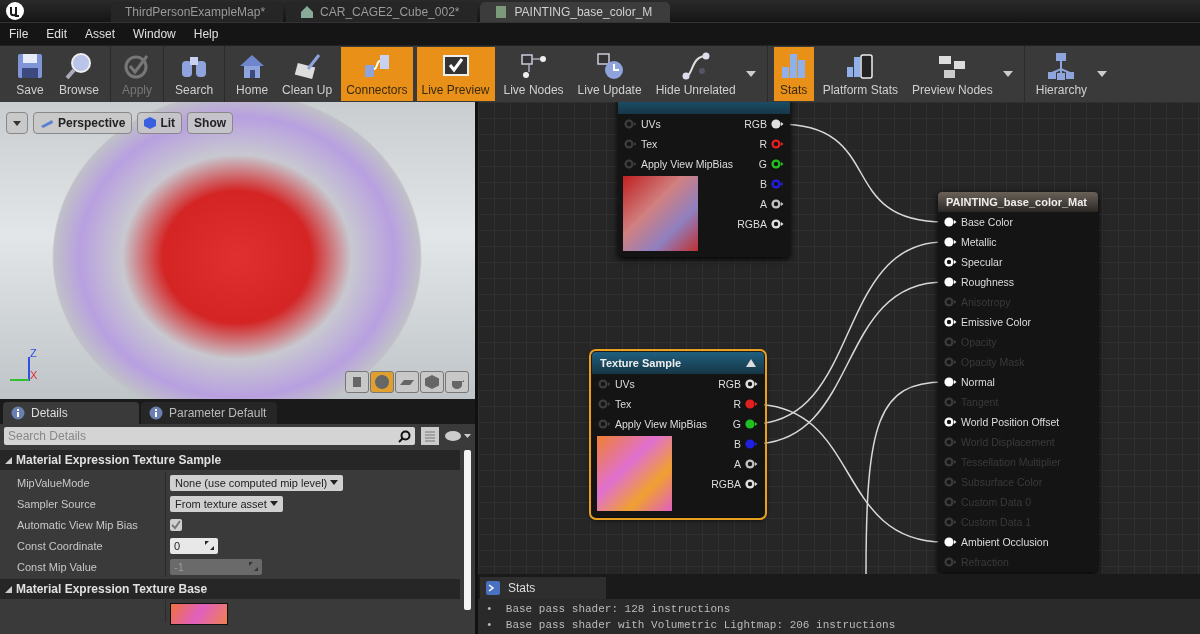 The height and width of the screenshot is (634, 1200). I want to click on property-label: Sampler Source, so click(83, 503).